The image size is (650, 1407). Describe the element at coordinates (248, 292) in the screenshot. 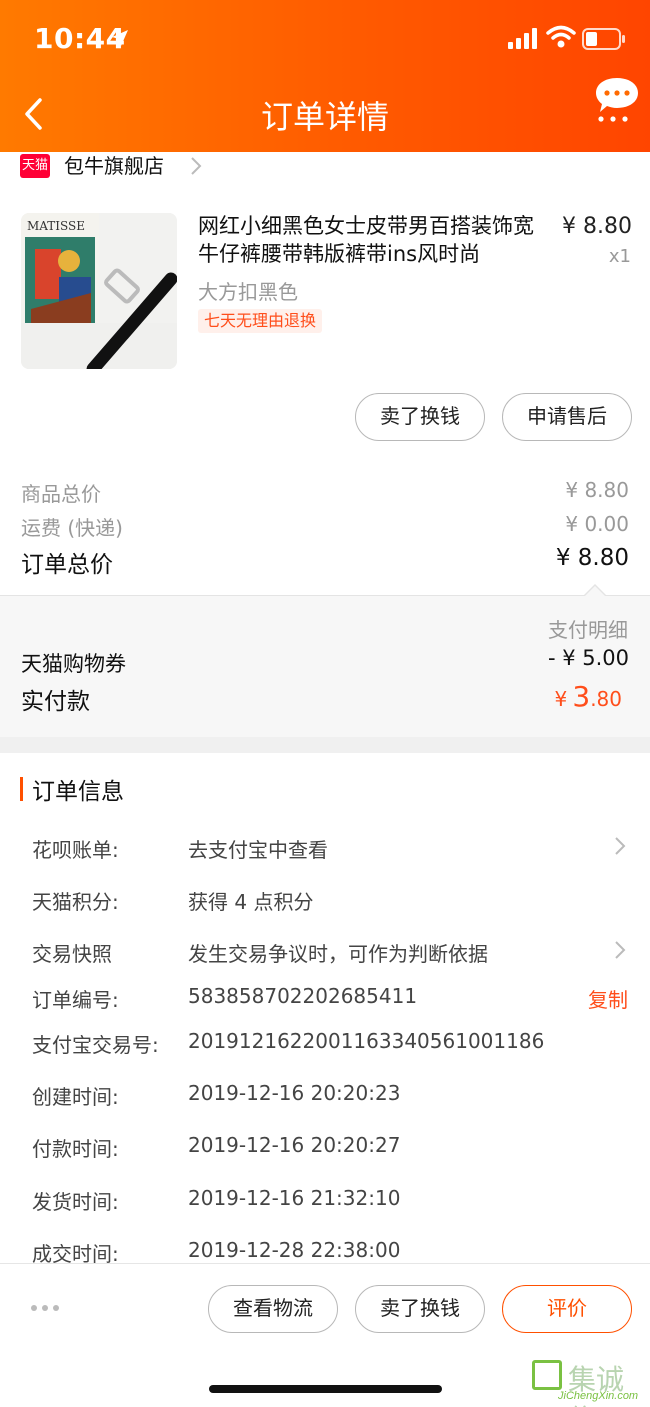

I see `product-variant: 大方扣黑色` at that location.